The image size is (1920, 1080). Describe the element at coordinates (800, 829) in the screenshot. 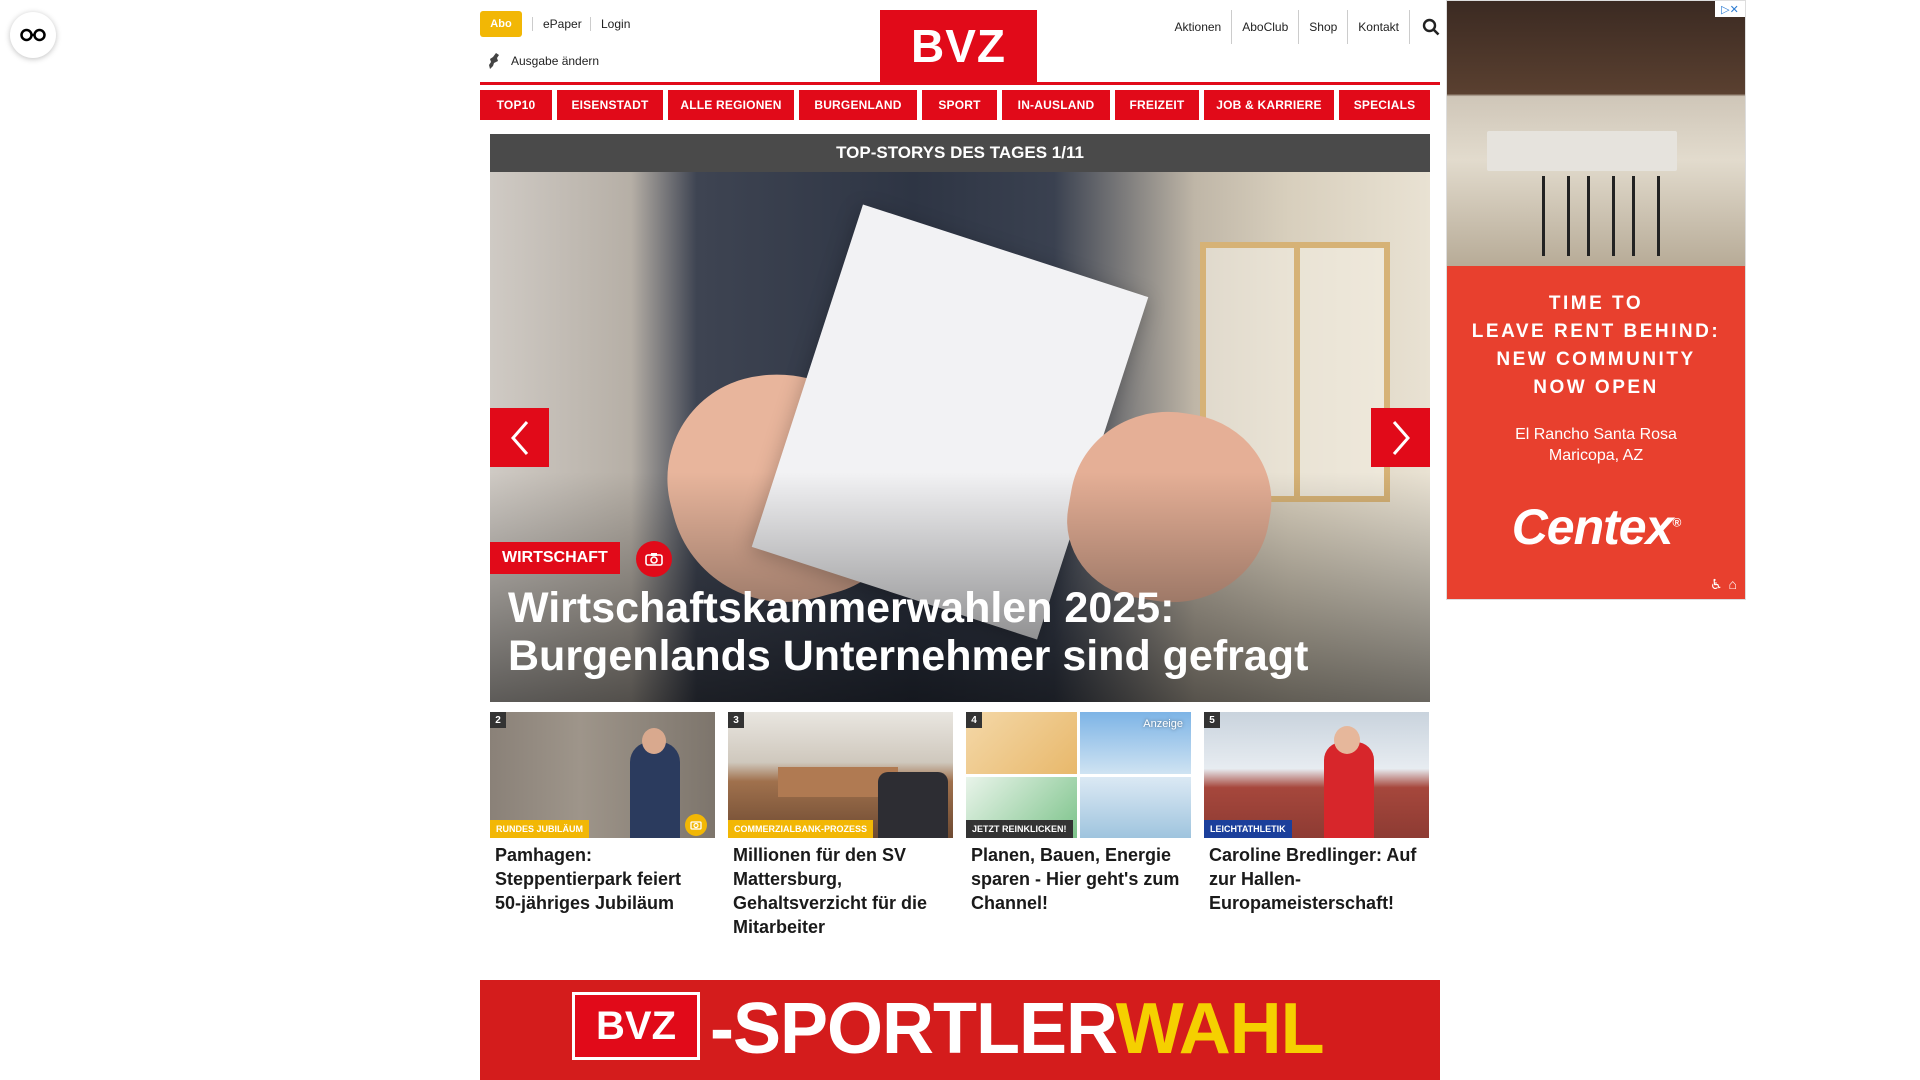

I see `story-badge: COMMERZIALBANK-PROZESS` at that location.